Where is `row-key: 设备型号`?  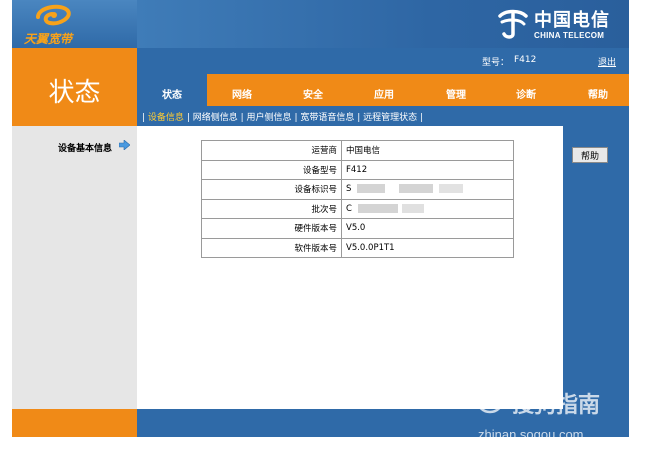 row-key: 设备型号 is located at coordinates (271, 169).